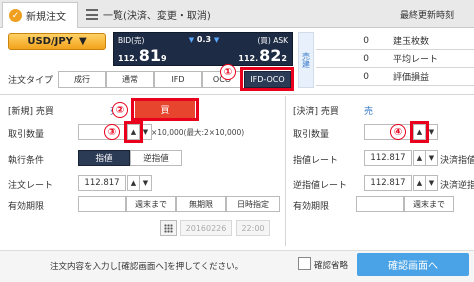 The height and width of the screenshot is (282, 474). What do you see at coordinates (104, 158) in the screenshot?
I see `exec-limit-button: 指値` at bounding box center [104, 158].